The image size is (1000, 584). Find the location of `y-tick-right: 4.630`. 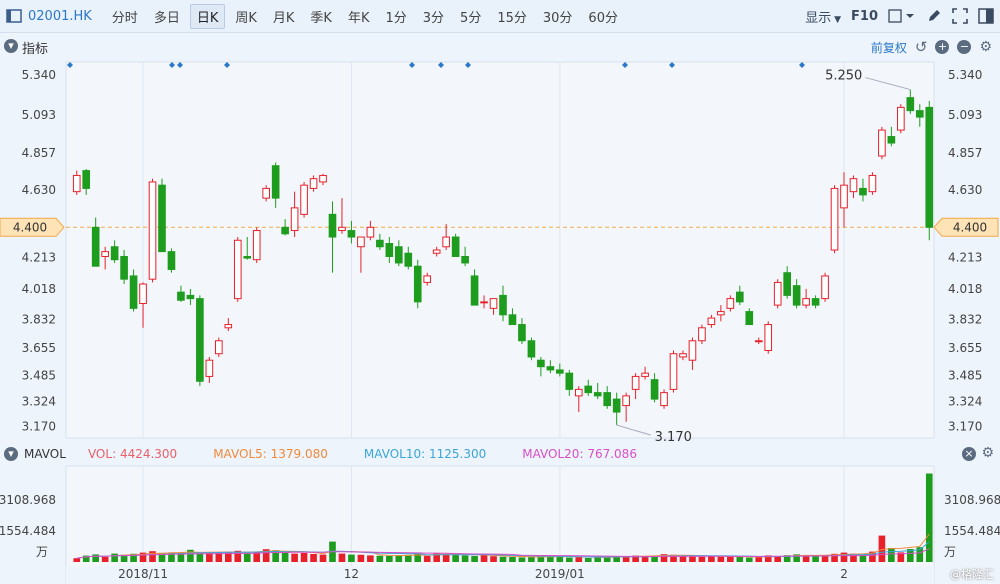

y-tick-right: 4.630 is located at coordinates (965, 190).